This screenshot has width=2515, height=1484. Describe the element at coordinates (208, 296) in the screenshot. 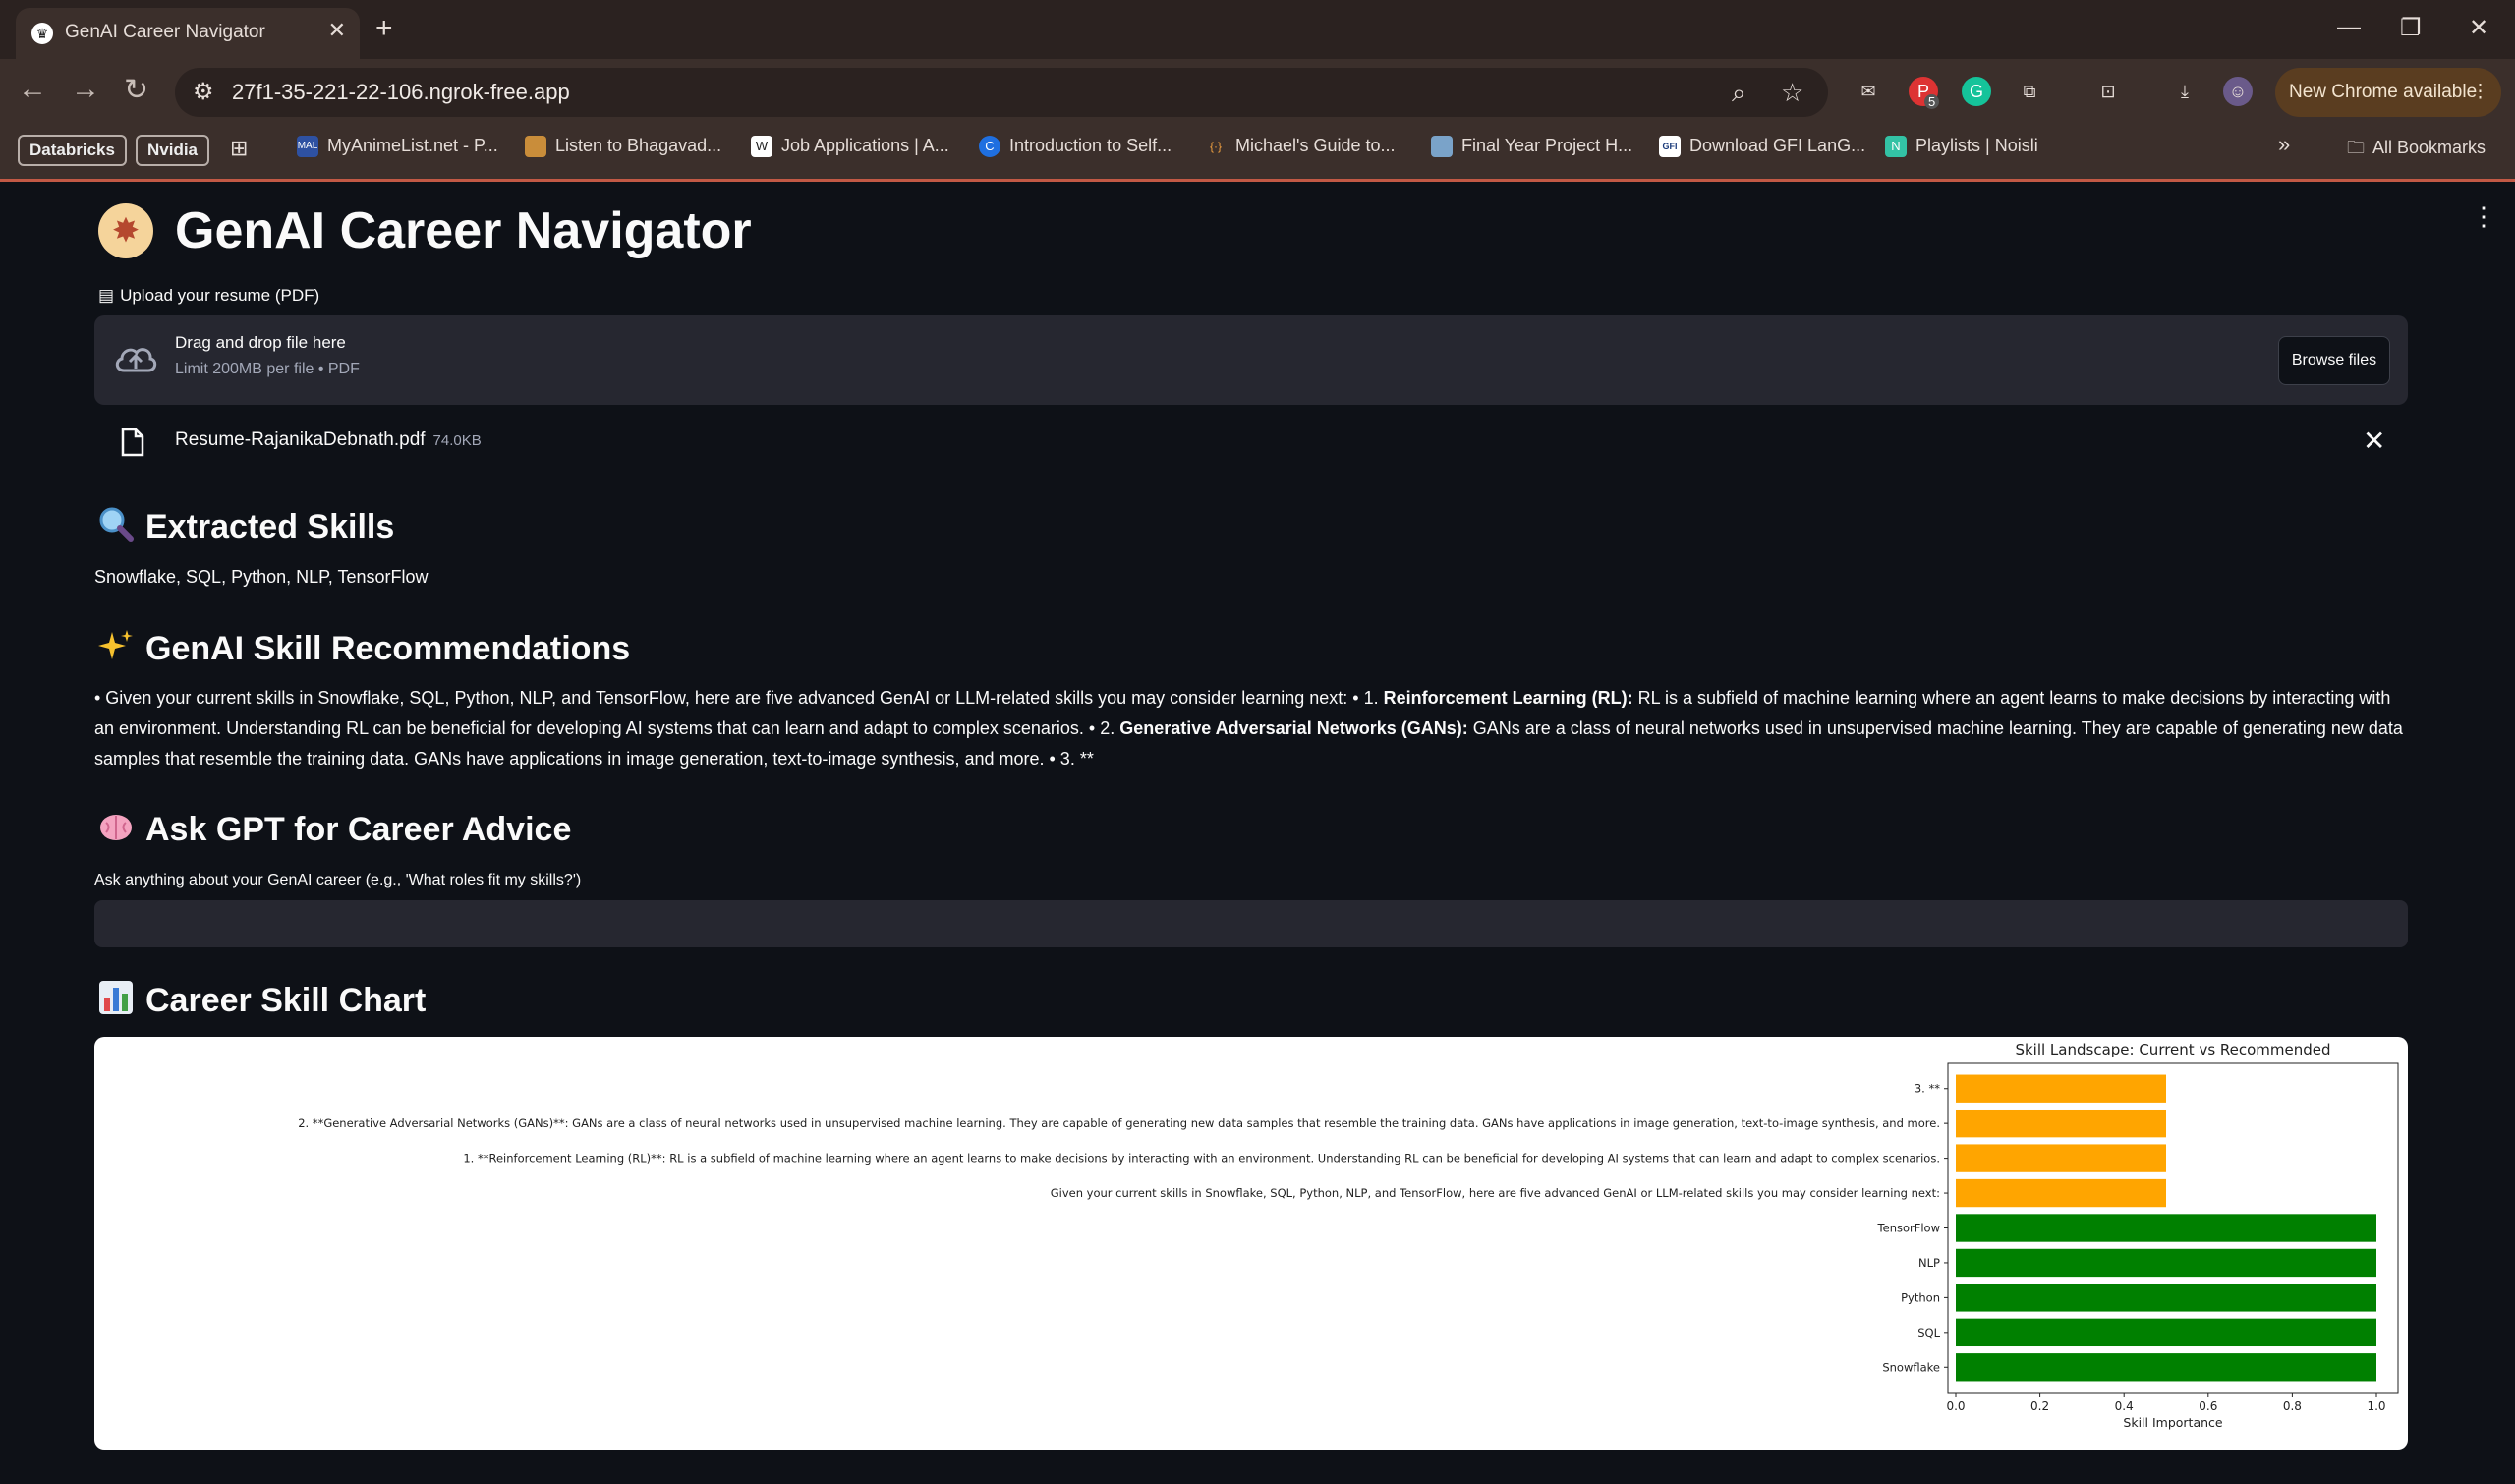

I see `upload-label: ▤ Upload your resume (PDF)` at that location.